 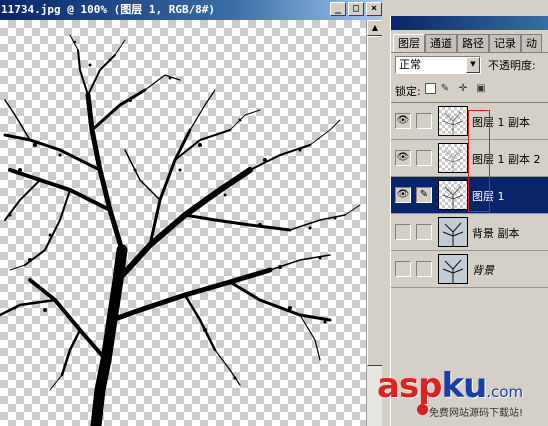 What do you see at coordinates (483, 270) in the screenshot?
I see `layer-name: 背景` at bounding box center [483, 270].